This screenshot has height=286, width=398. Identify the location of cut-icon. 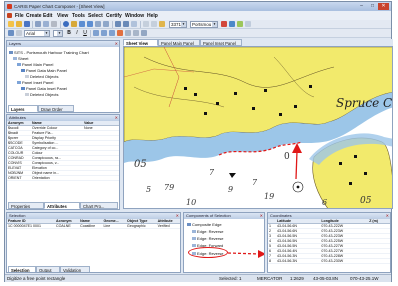
(38, 24).